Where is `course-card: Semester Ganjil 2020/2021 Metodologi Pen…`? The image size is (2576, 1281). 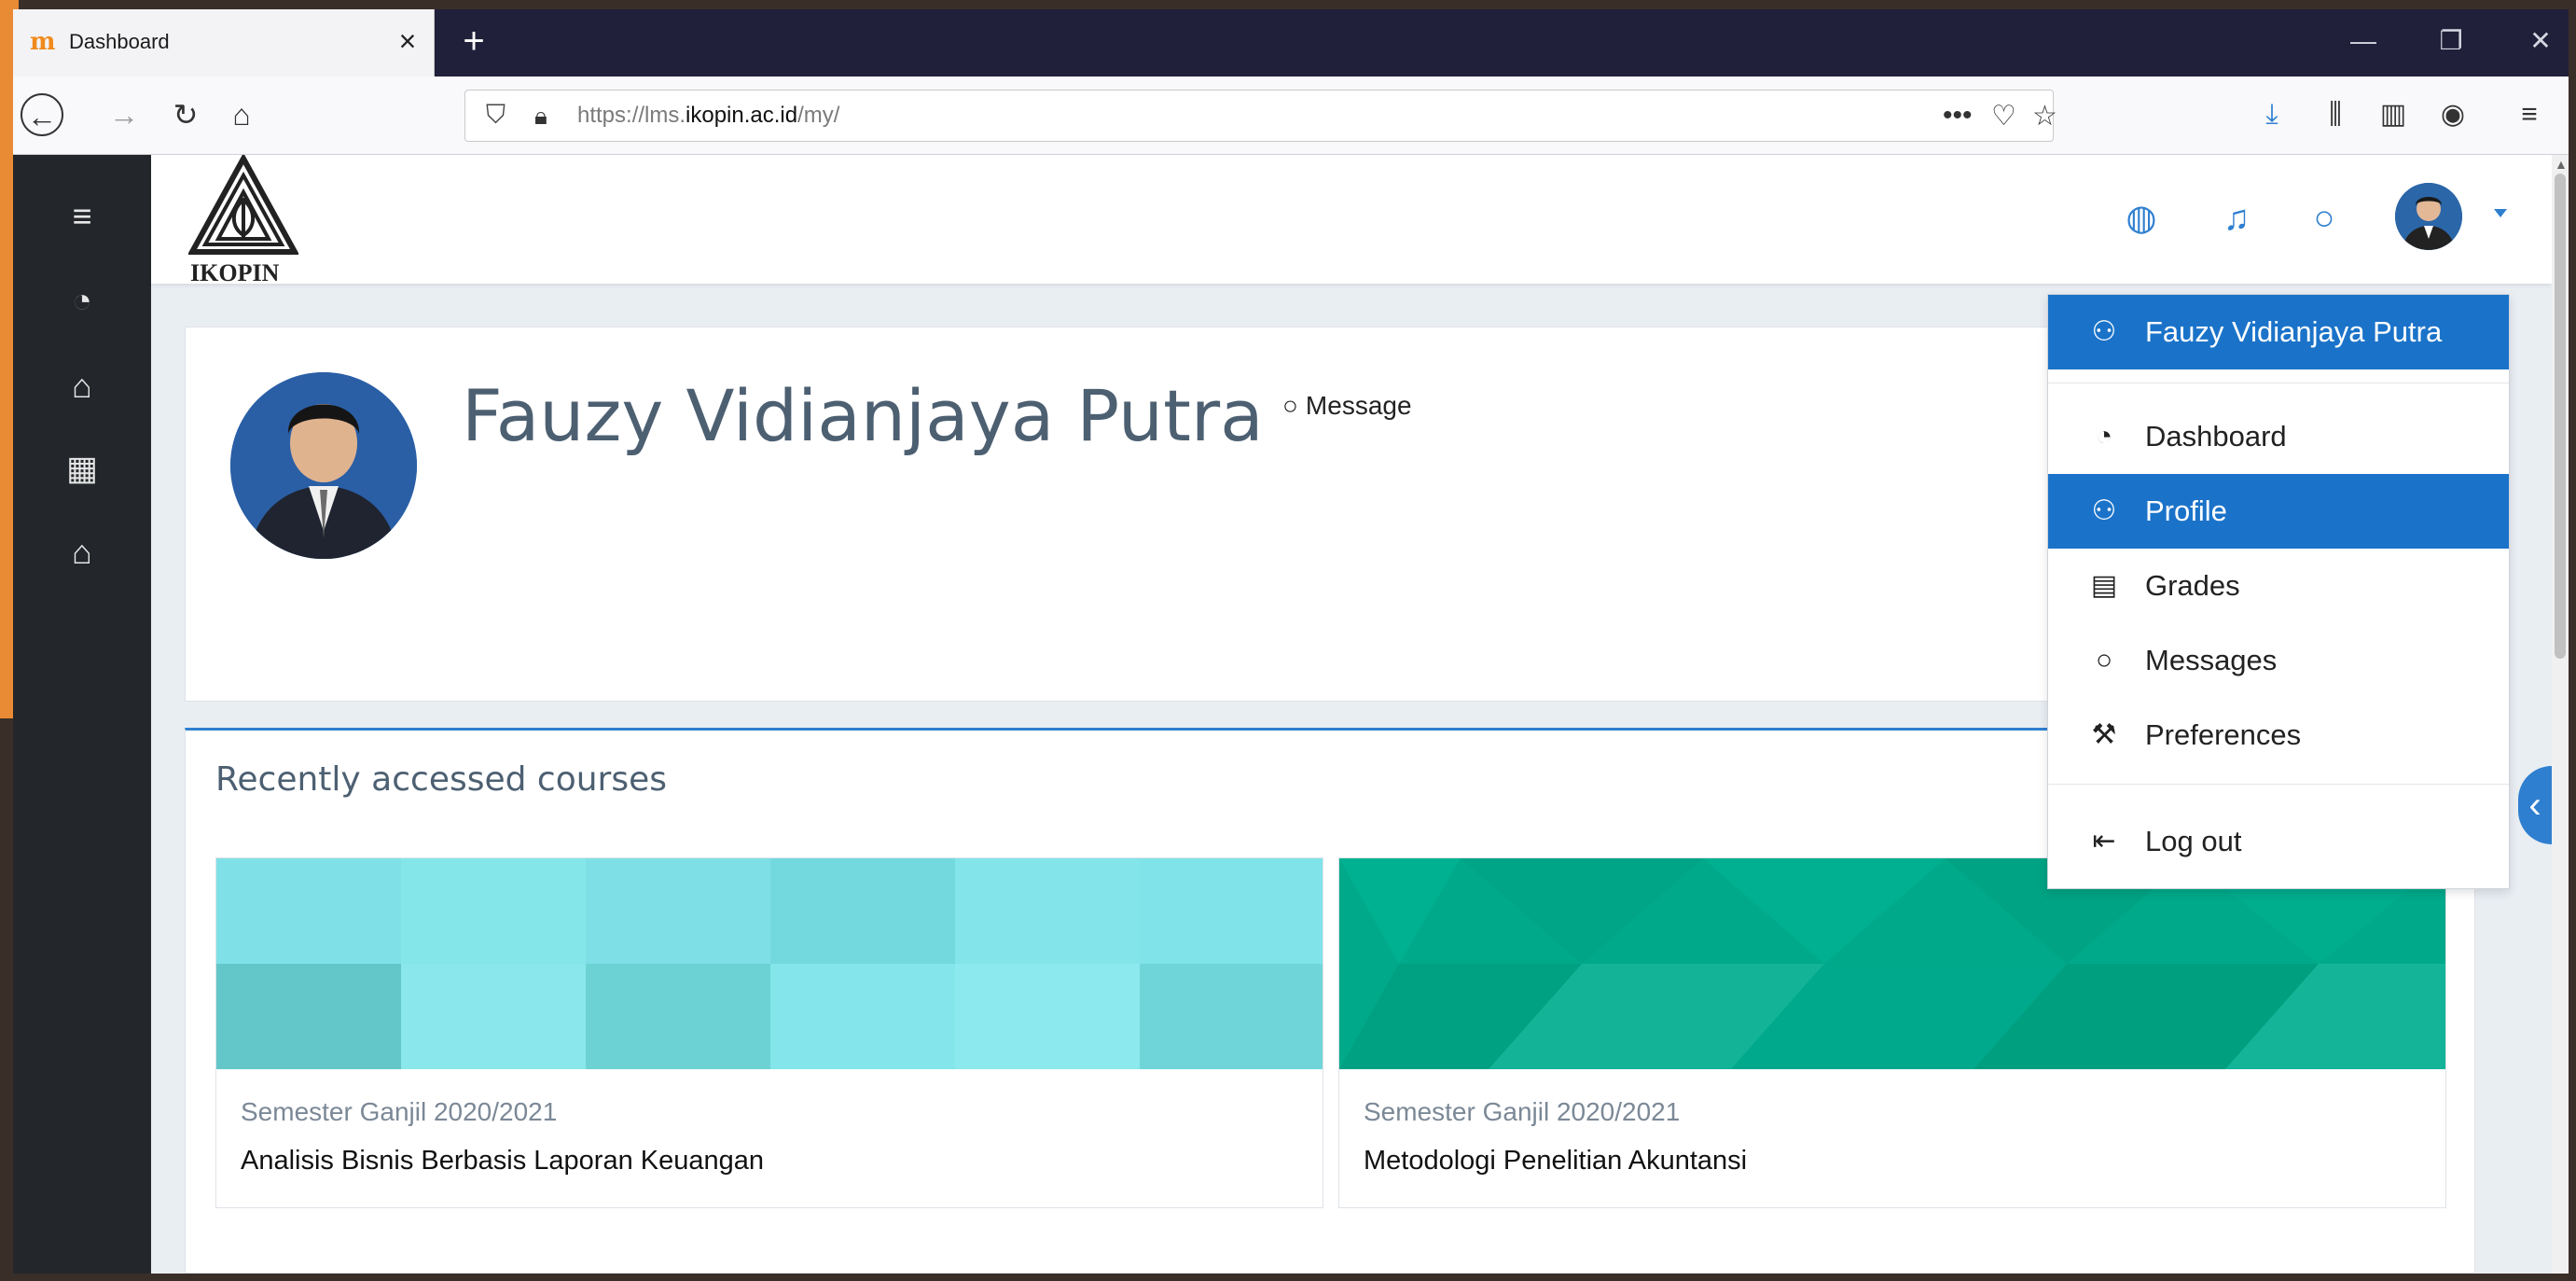 course-card: Semester Ganjil 2020/2021 Metodologi Pen… is located at coordinates (1892, 1032).